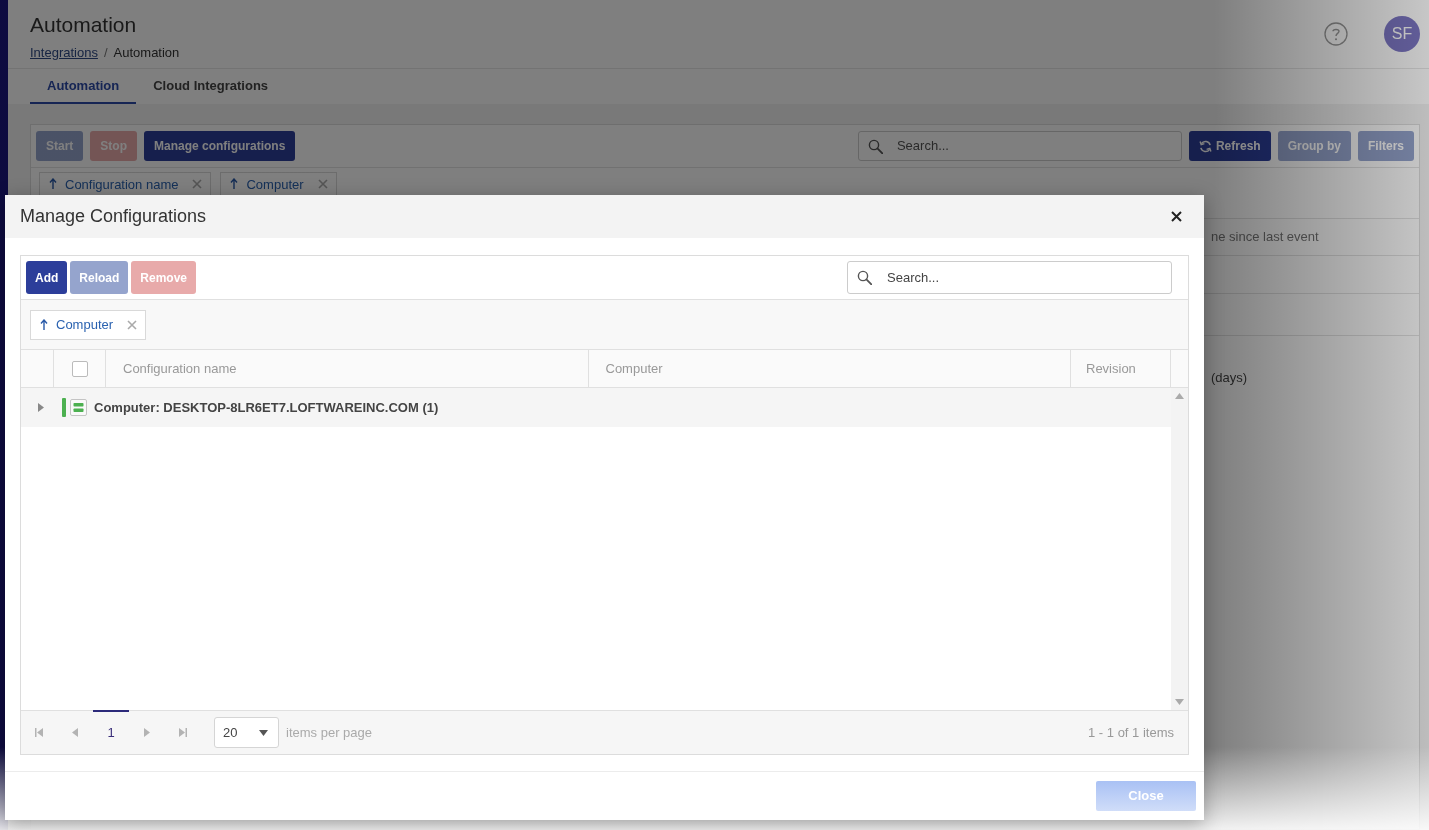 Image resolution: width=1429 pixels, height=830 pixels. I want to click on page-size-dropdown: 20, so click(246, 732).